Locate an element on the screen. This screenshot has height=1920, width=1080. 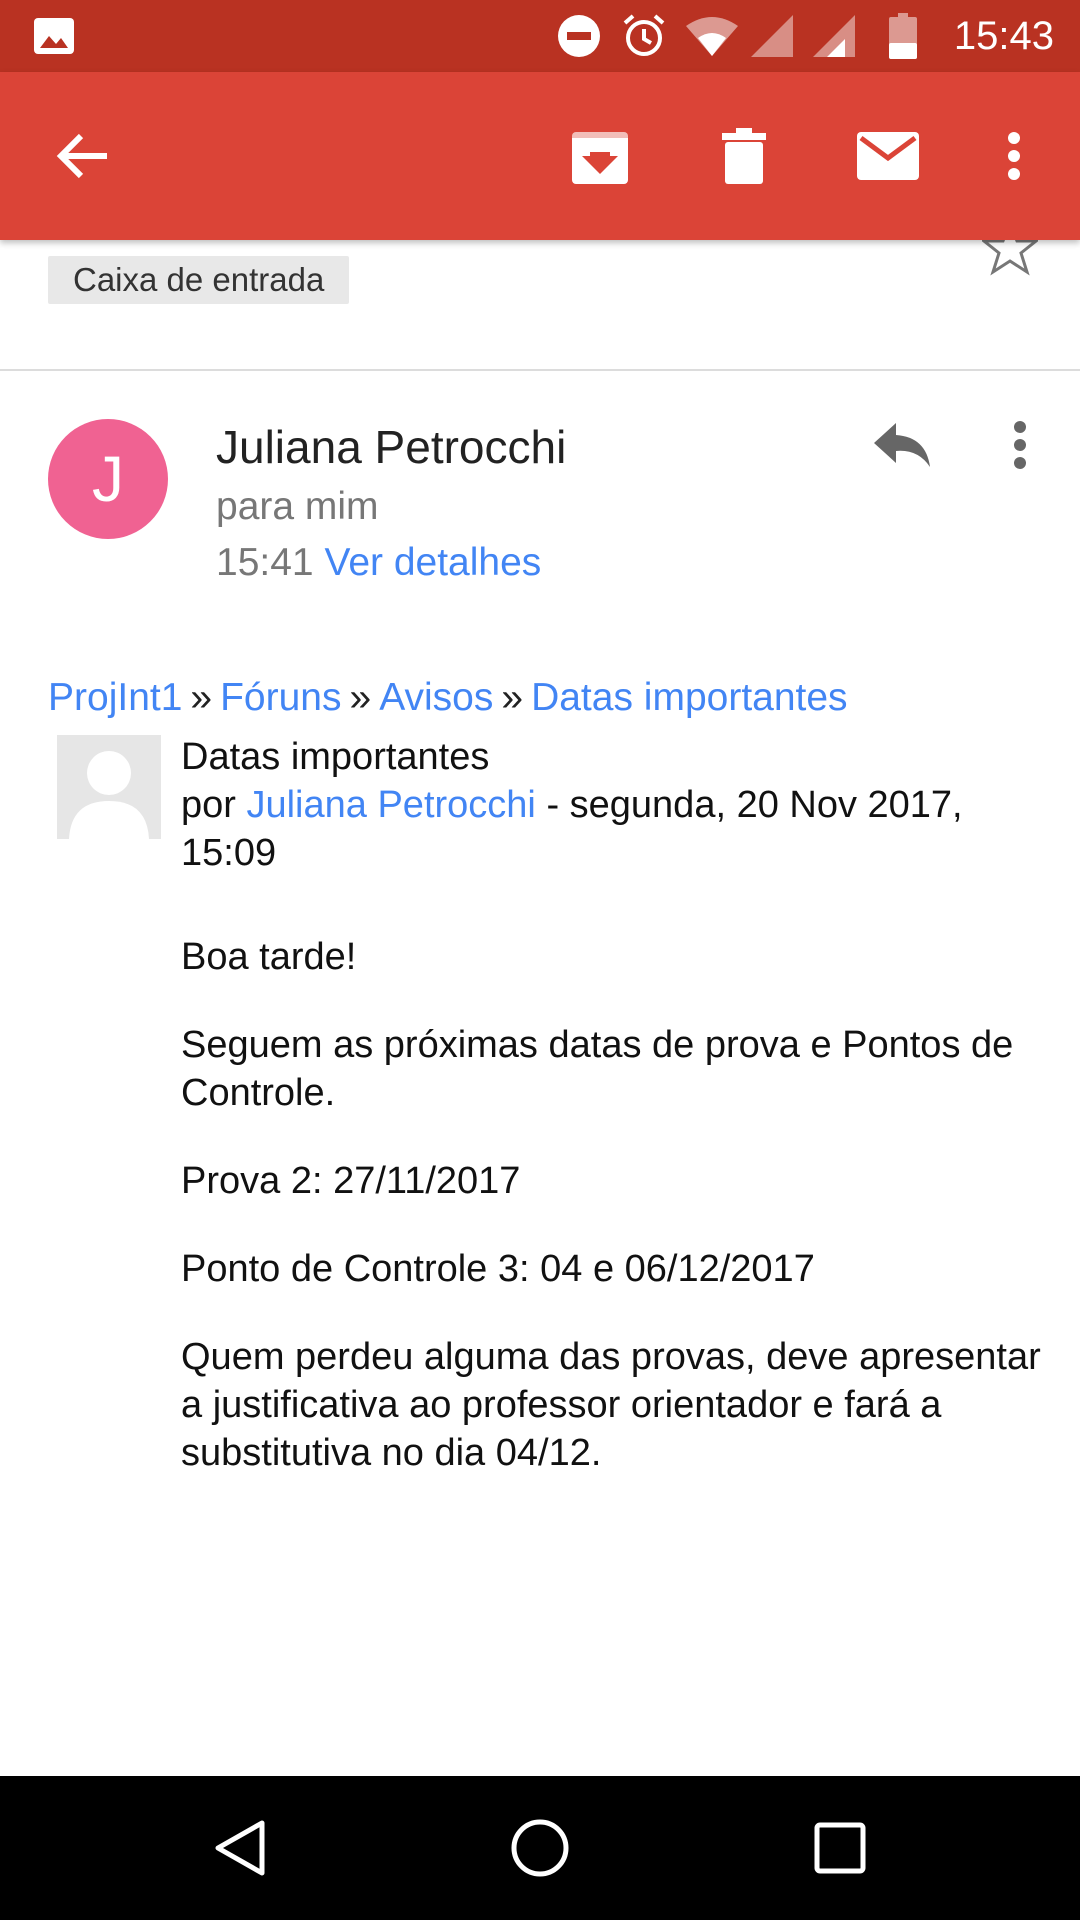
image-icon is located at coordinates (54, 36).